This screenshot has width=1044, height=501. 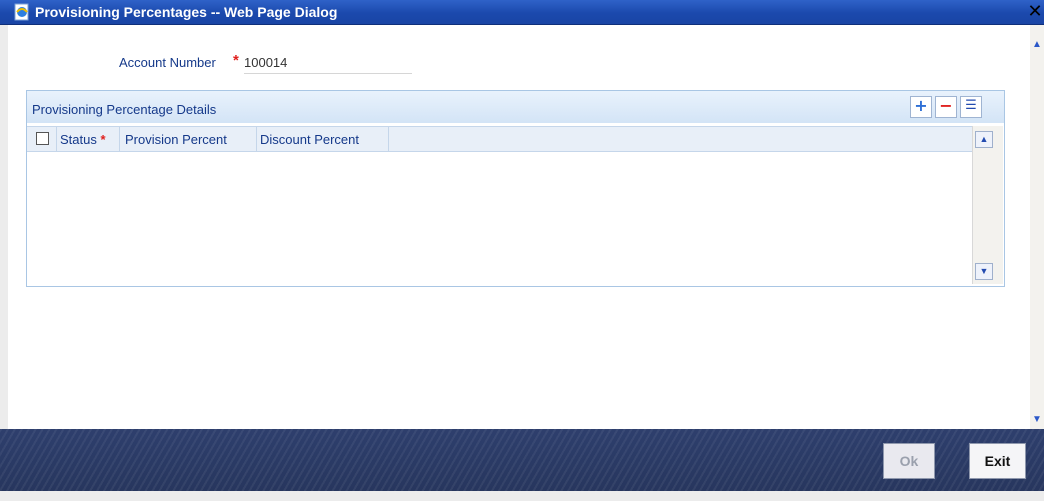 What do you see at coordinates (124, 109) in the screenshot?
I see `panel-title: Provisioning Percentage Details` at bounding box center [124, 109].